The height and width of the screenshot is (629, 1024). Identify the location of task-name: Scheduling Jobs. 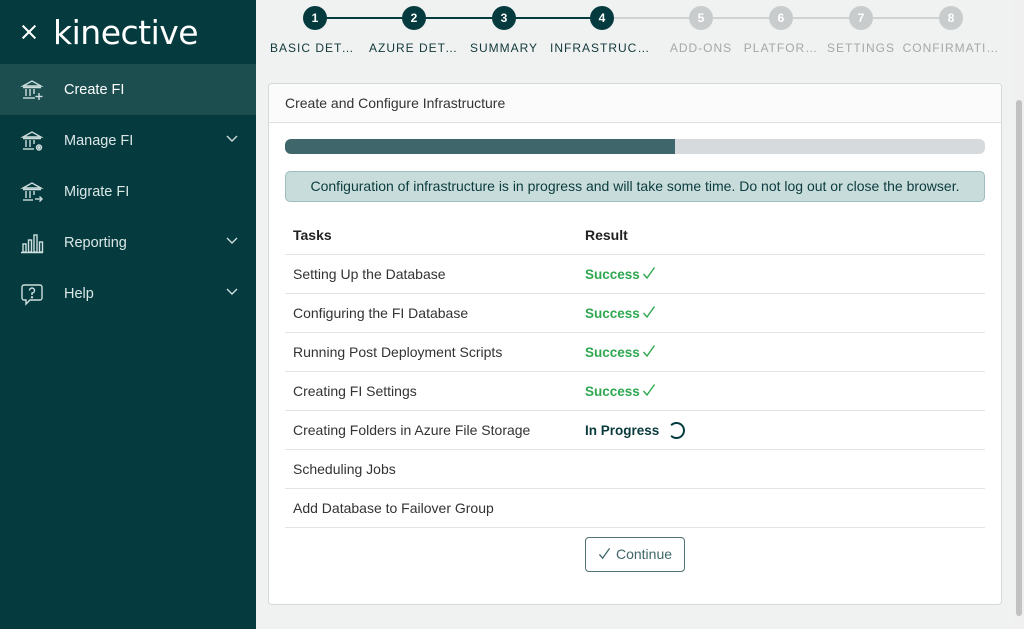
(344, 469).